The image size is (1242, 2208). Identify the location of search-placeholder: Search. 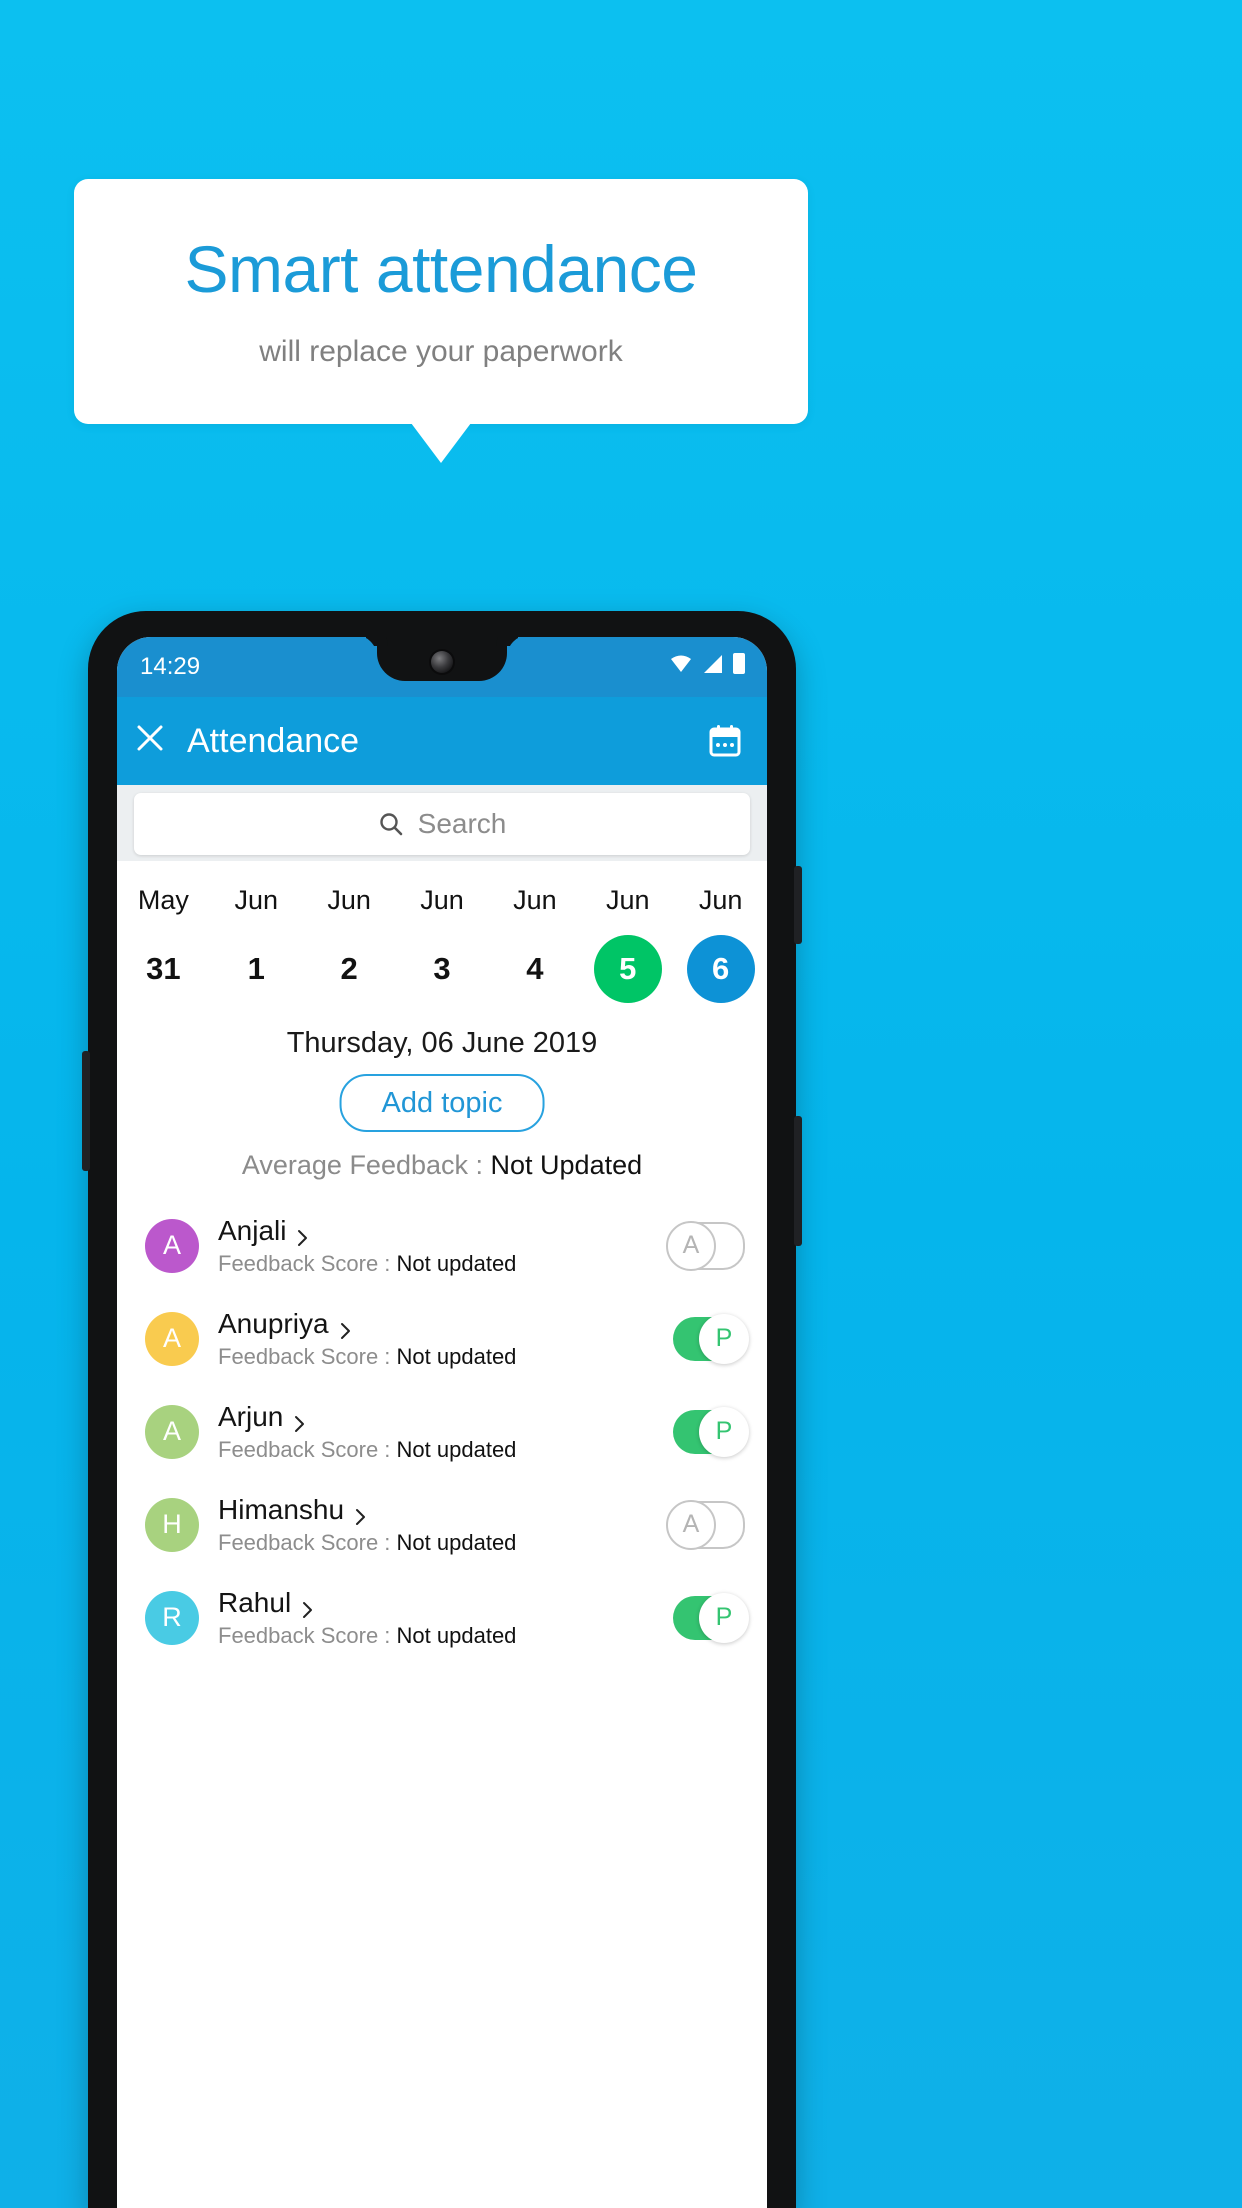
(462, 823).